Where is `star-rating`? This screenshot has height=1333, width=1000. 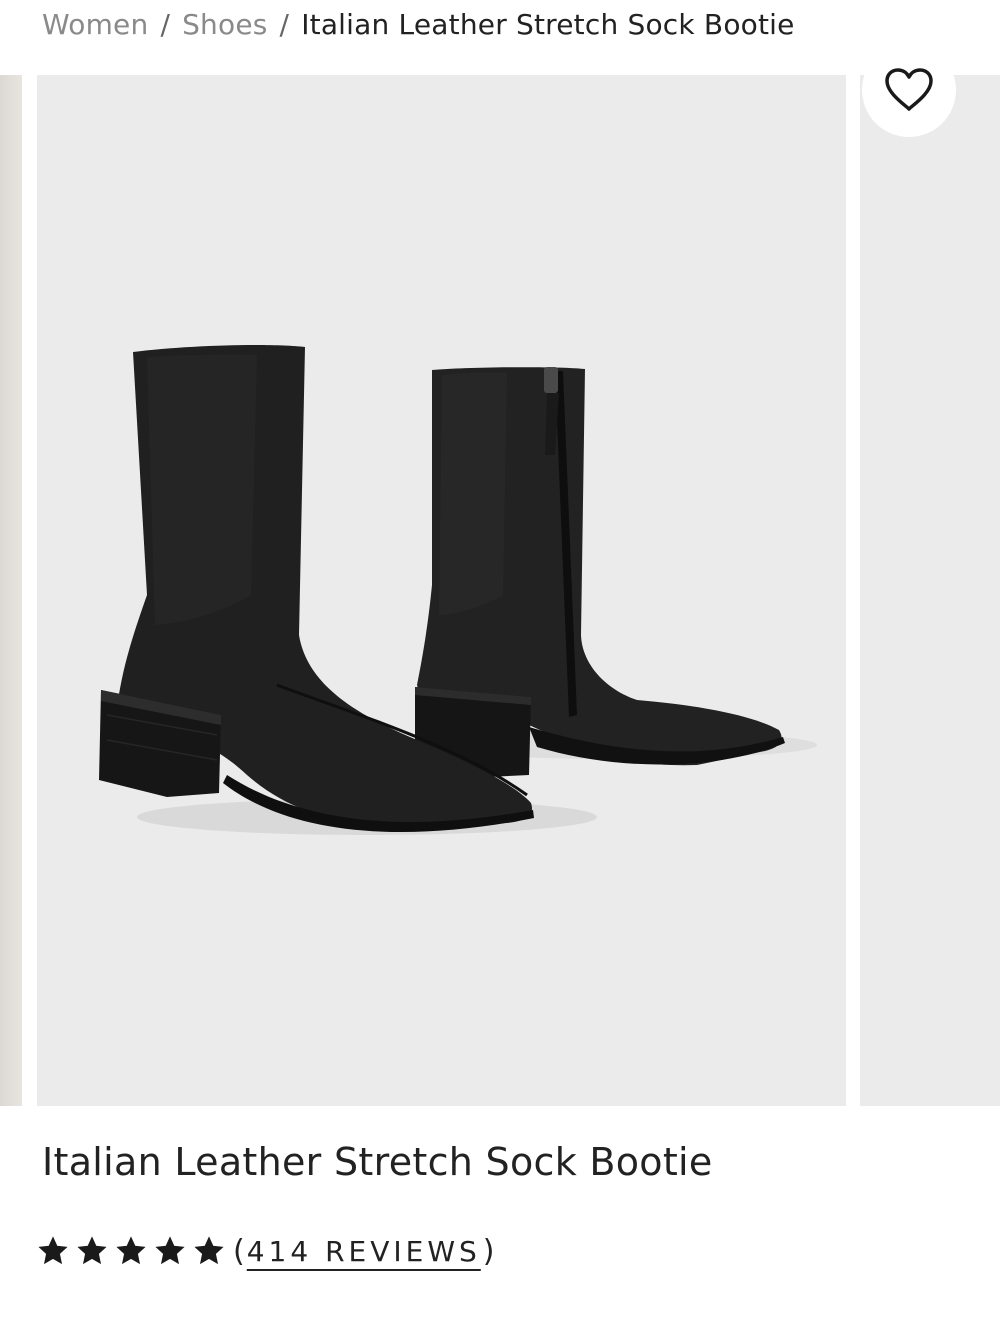
star-rating is located at coordinates (135, 1251).